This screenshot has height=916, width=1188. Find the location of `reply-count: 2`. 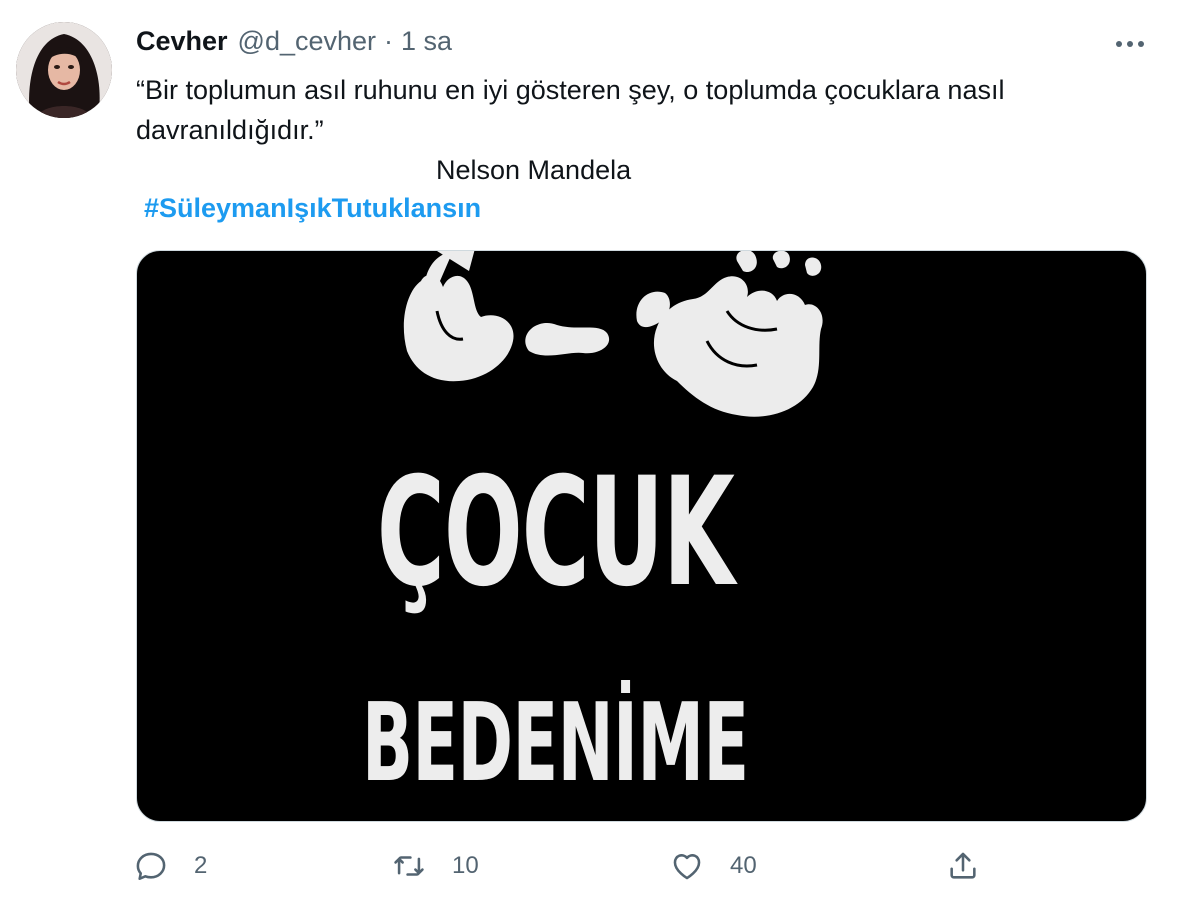

reply-count: 2 is located at coordinates (201, 865).